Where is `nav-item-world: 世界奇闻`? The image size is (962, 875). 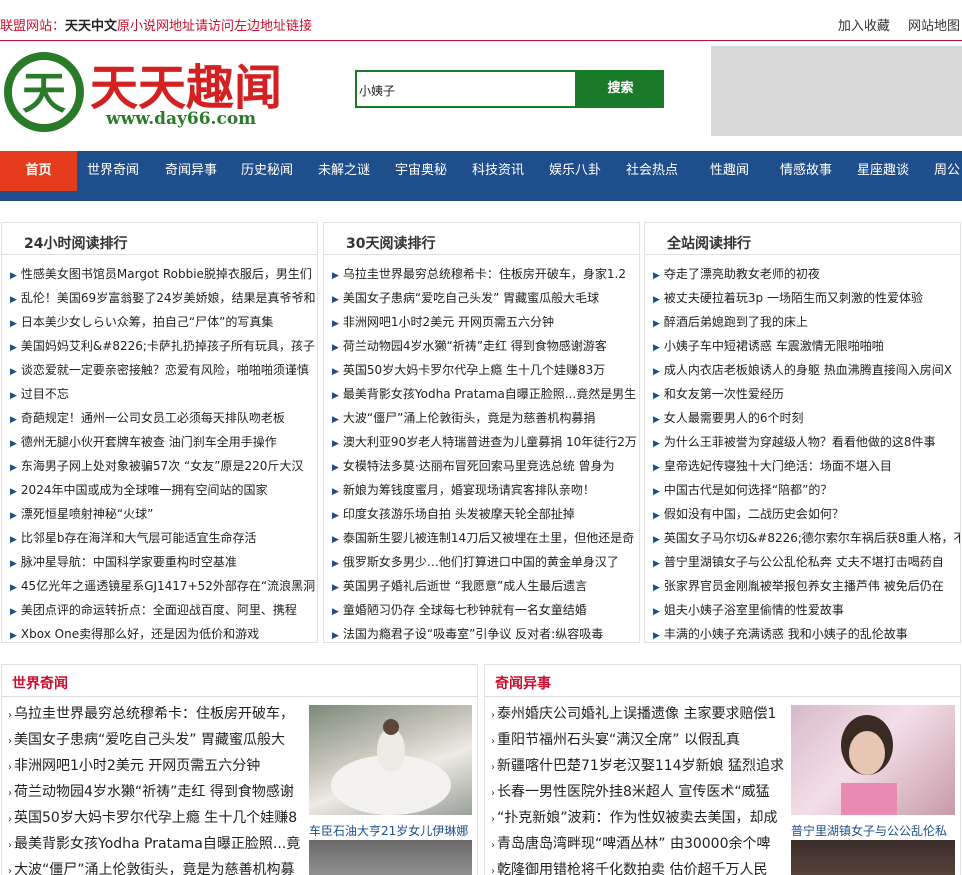 nav-item-world: 世界奇闻 is located at coordinates (113, 171).